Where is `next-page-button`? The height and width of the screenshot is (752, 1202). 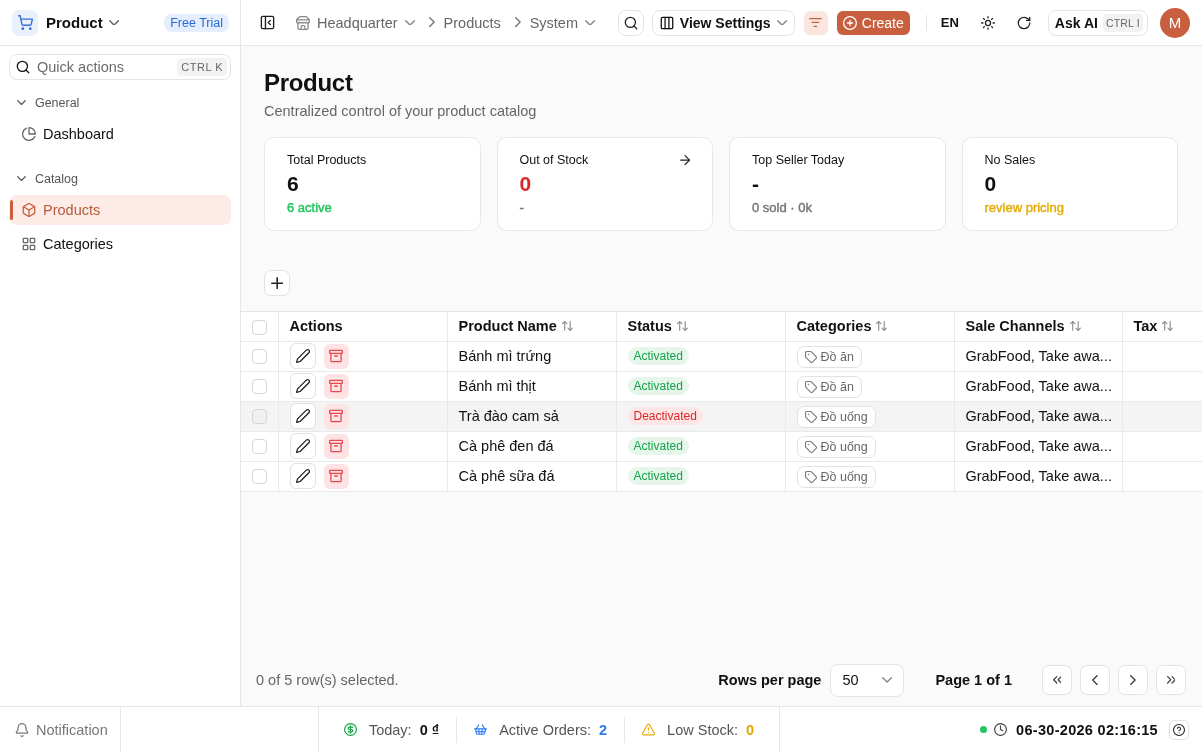 next-page-button is located at coordinates (1133, 680).